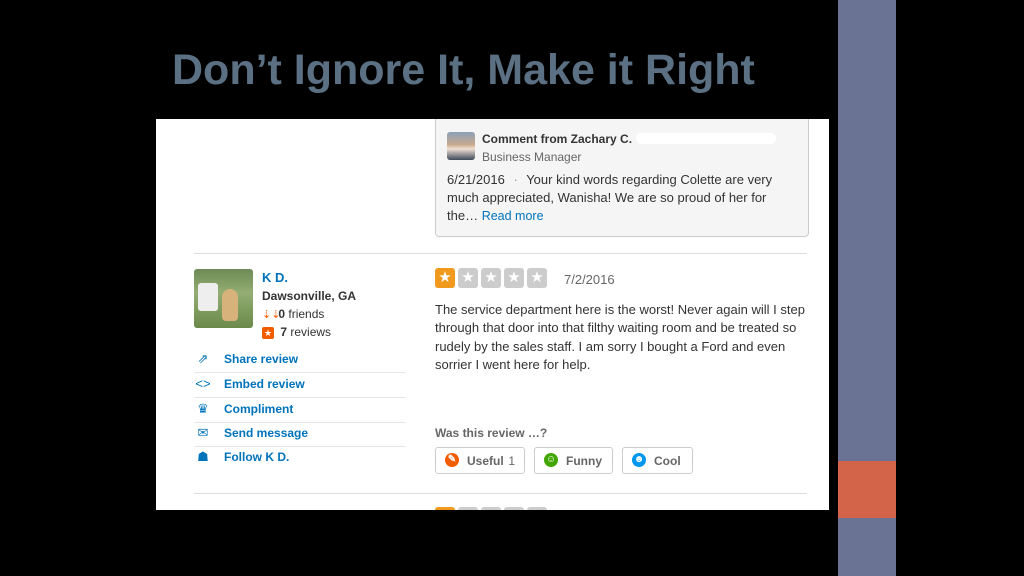 This screenshot has width=1024, height=576. Describe the element at coordinates (300, 360) in the screenshot. I see `share-review-button: ⇗ Share review` at that location.